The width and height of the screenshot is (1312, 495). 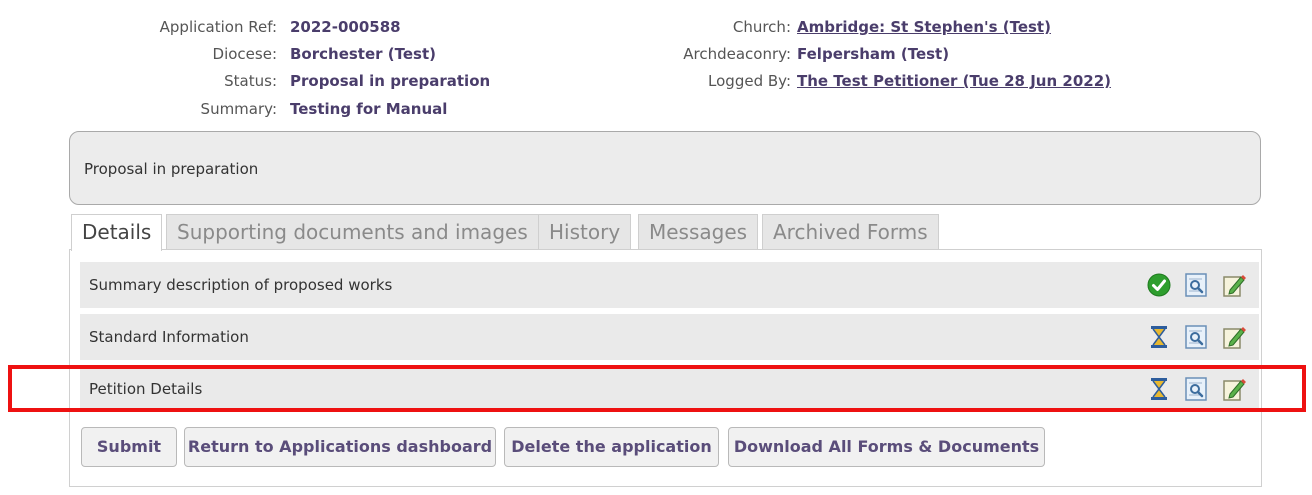 I want to click on status-label: Status:, so click(x=250, y=81).